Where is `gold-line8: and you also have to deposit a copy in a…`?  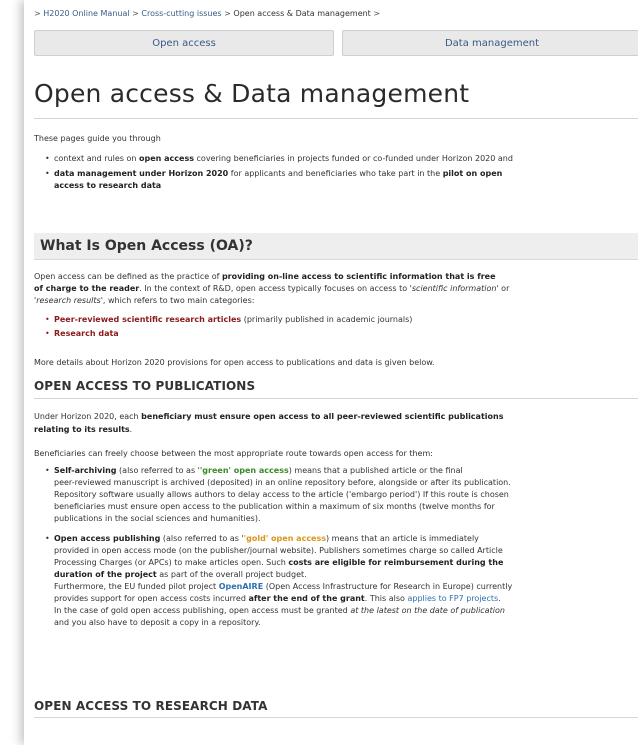 gold-line8: and you also have to deposit a copy in a… is located at coordinates (157, 622).